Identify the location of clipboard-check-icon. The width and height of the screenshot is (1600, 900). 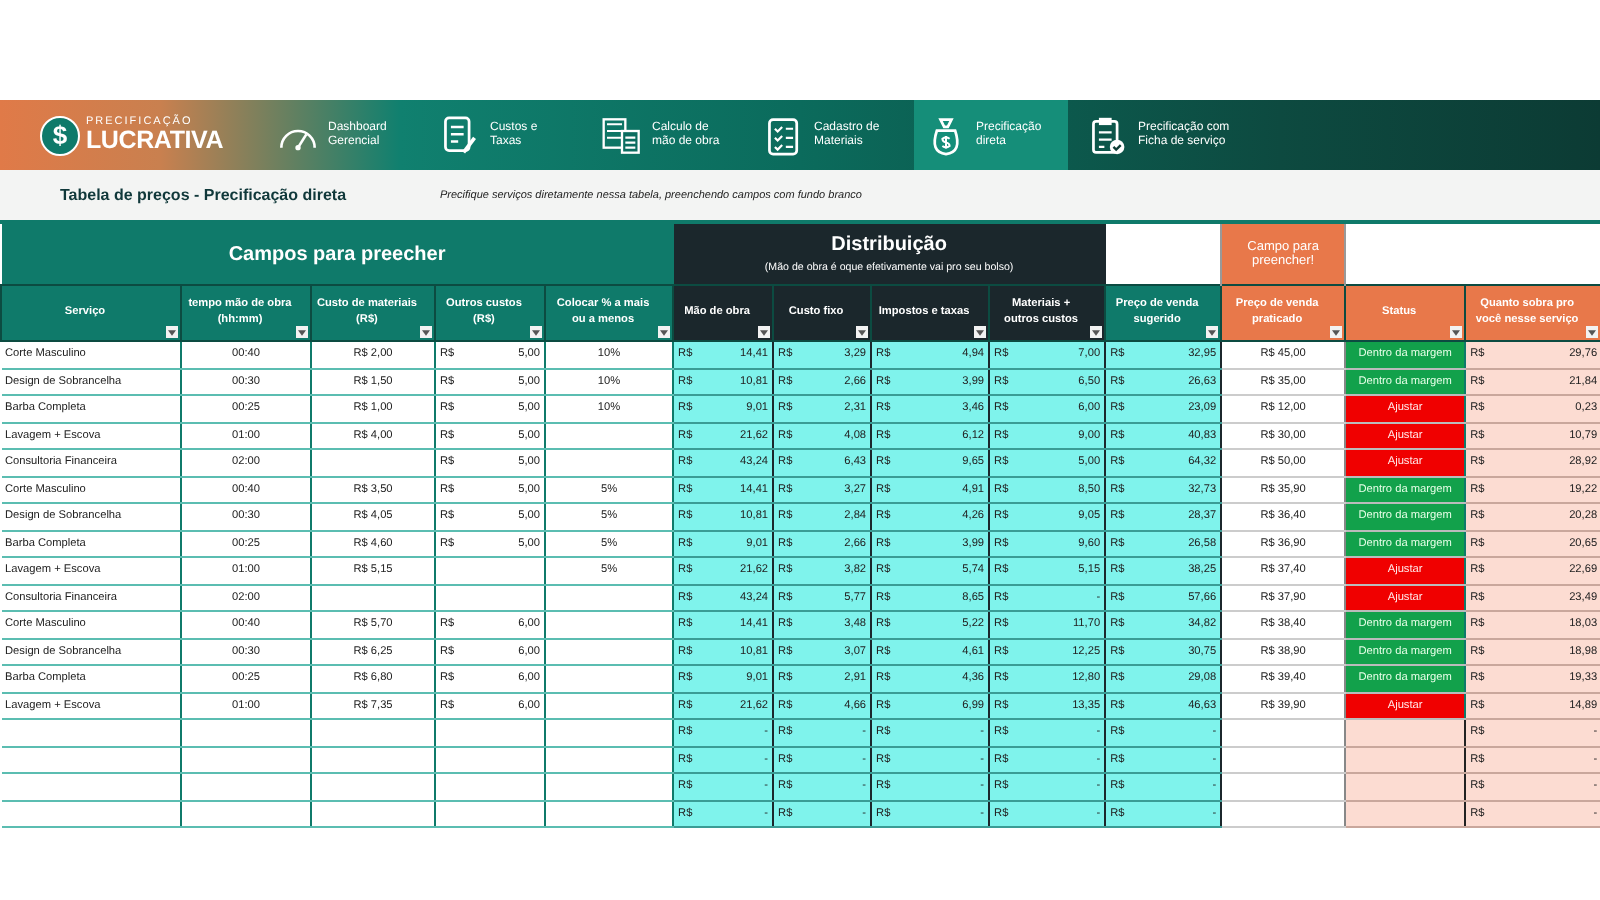
(1108, 135).